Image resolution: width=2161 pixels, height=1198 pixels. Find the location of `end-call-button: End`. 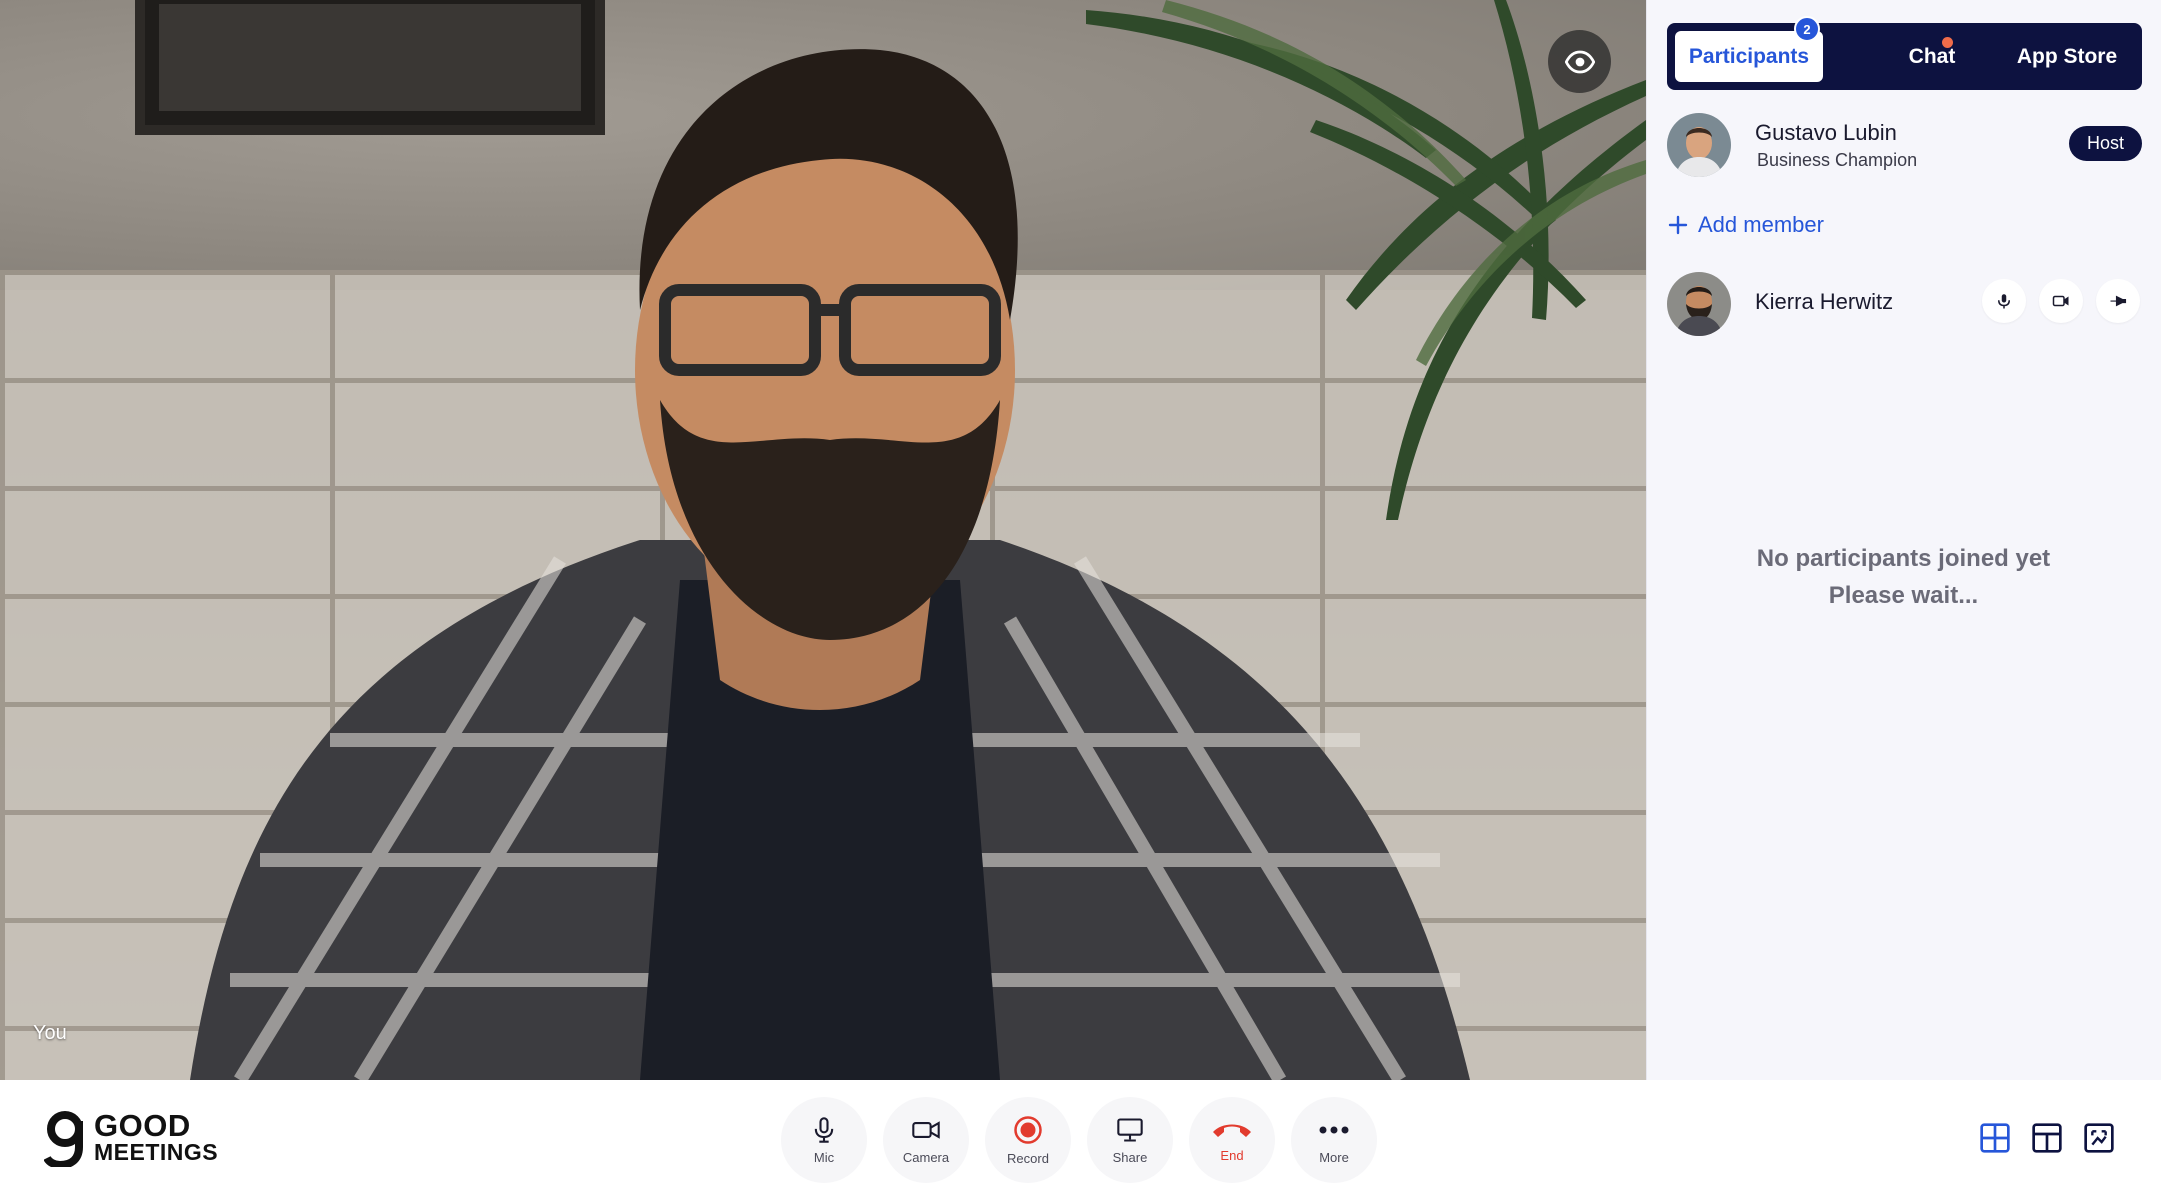

end-call-button: End is located at coordinates (1232, 1140).